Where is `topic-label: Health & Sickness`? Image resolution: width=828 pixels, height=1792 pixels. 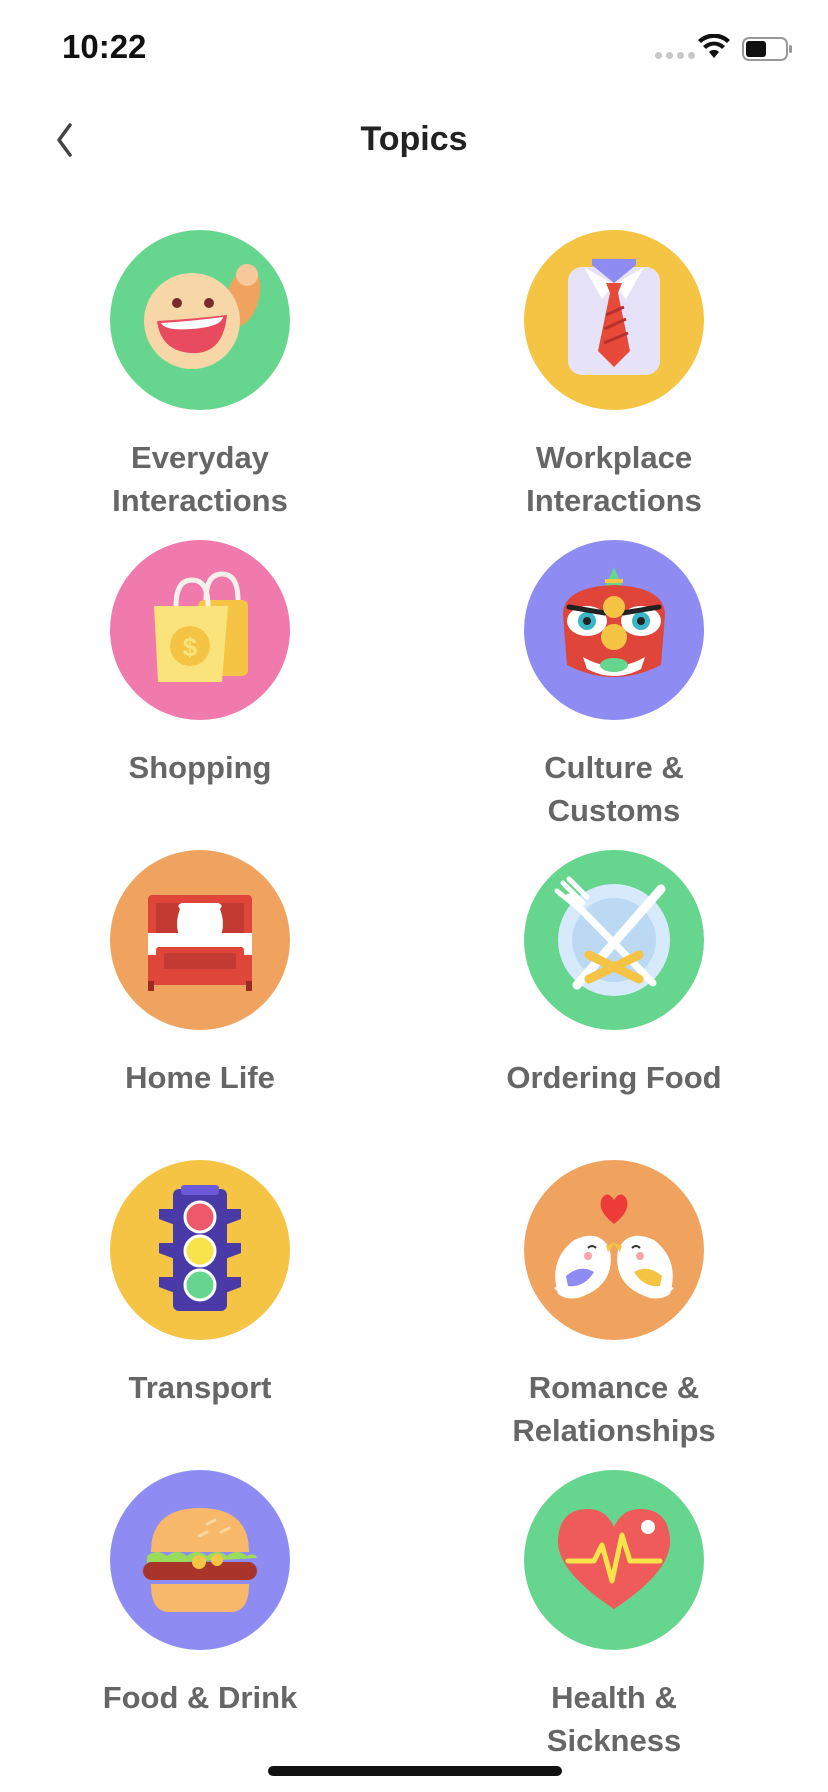
topic-label: Health & Sickness is located at coordinates (614, 1719).